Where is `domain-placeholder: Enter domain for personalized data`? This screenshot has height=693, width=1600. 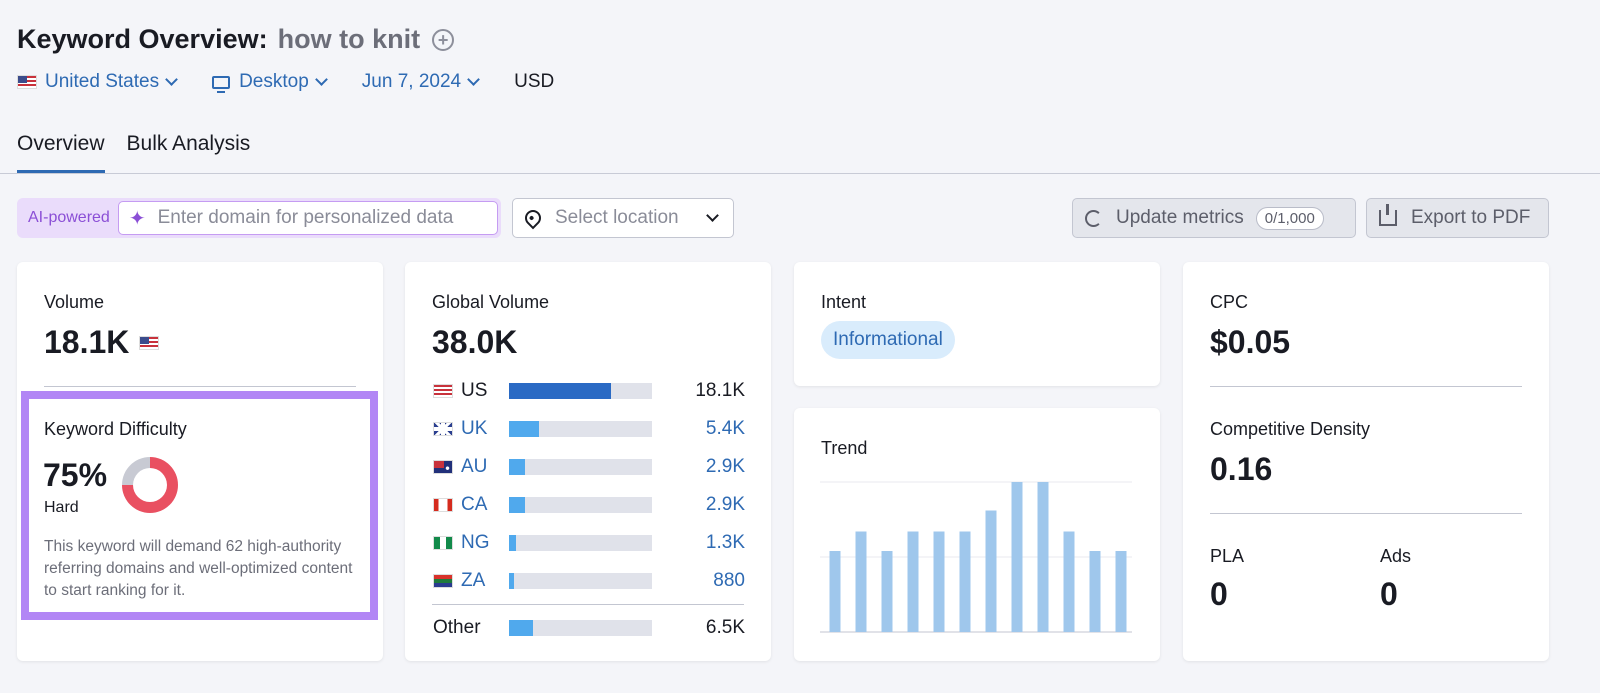 domain-placeholder: Enter domain for personalized data is located at coordinates (305, 217).